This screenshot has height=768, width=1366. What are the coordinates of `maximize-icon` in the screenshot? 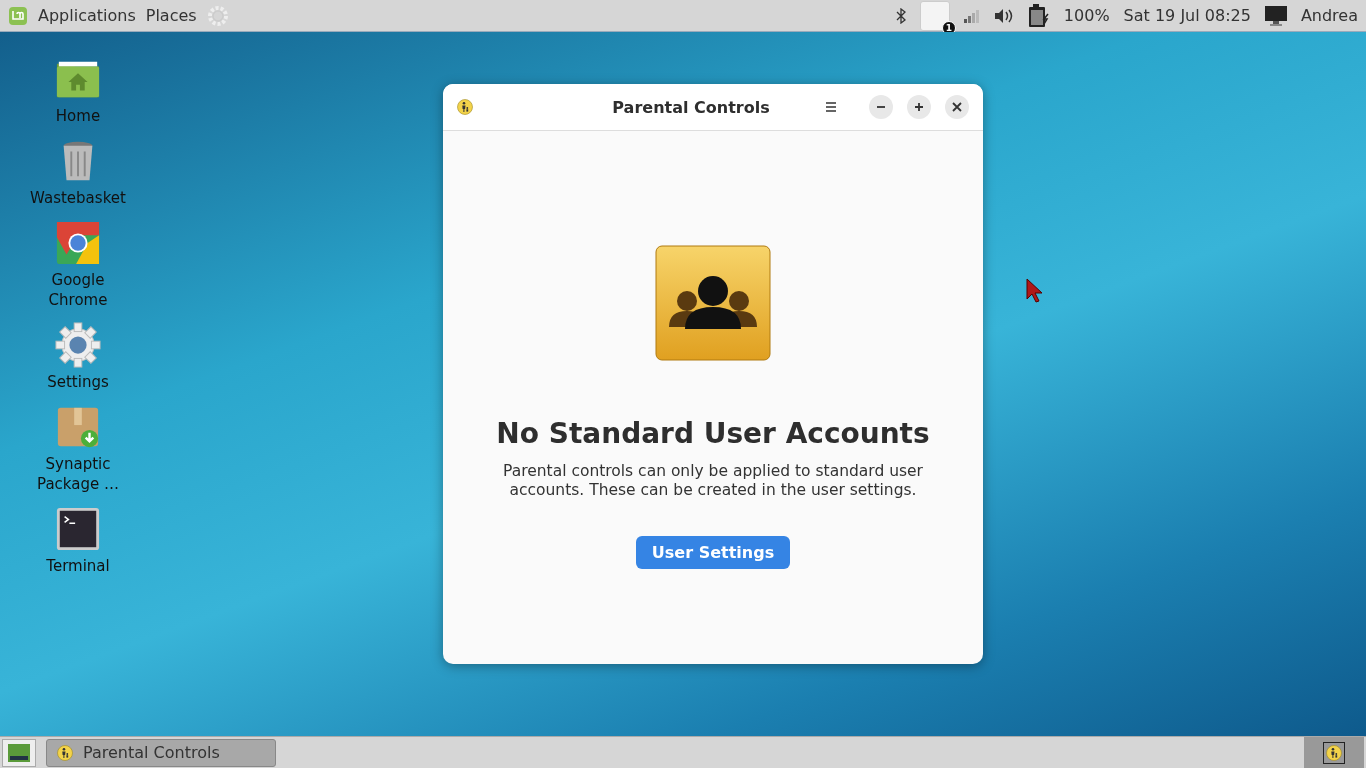 It's located at (919, 107).